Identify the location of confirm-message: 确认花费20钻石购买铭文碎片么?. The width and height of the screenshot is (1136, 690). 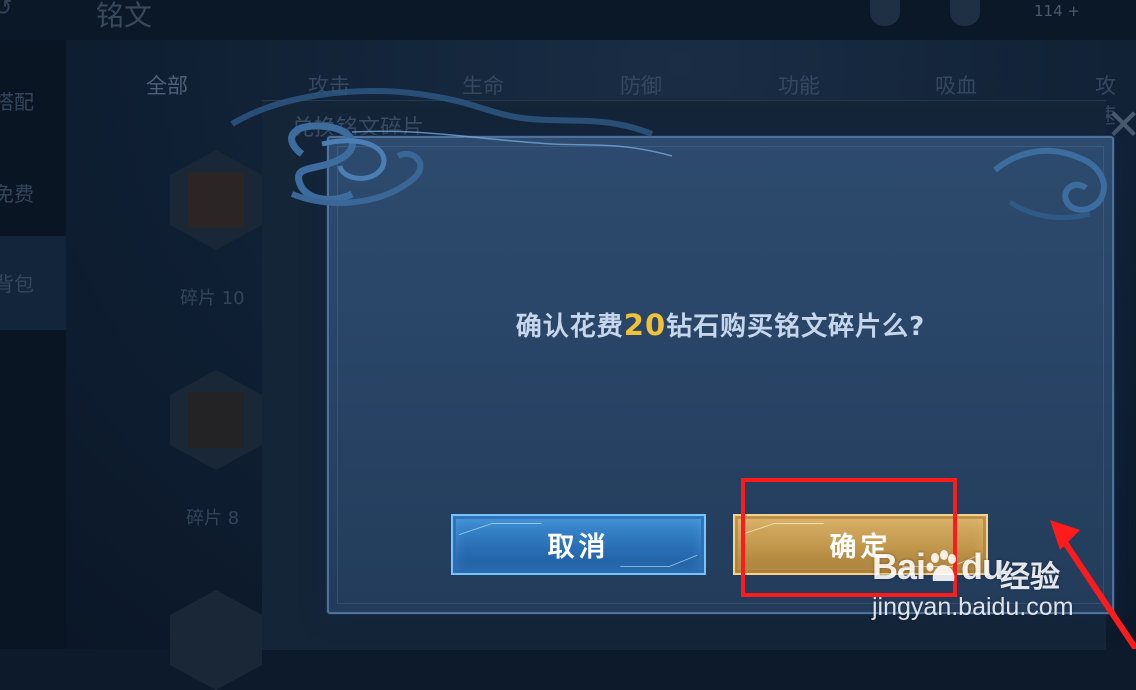
(720, 324).